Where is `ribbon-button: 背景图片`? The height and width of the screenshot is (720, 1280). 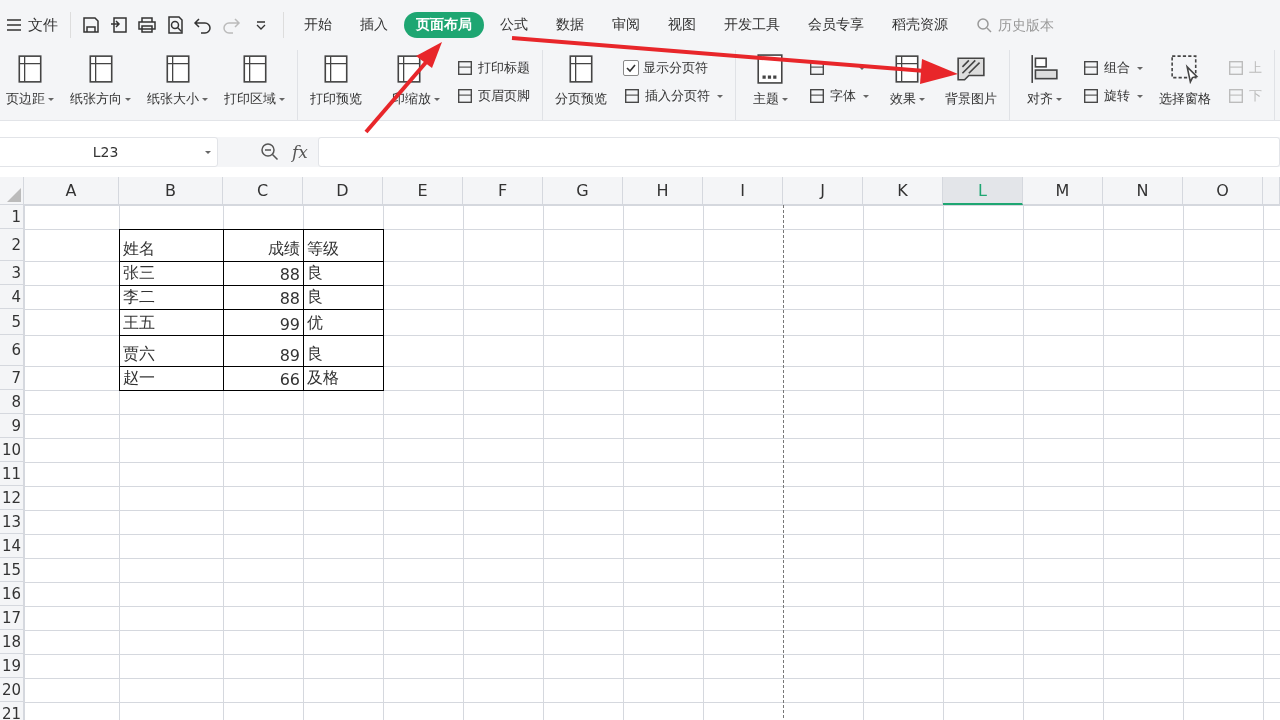
ribbon-button: 背景图片 is located at coordinates (971, 85).